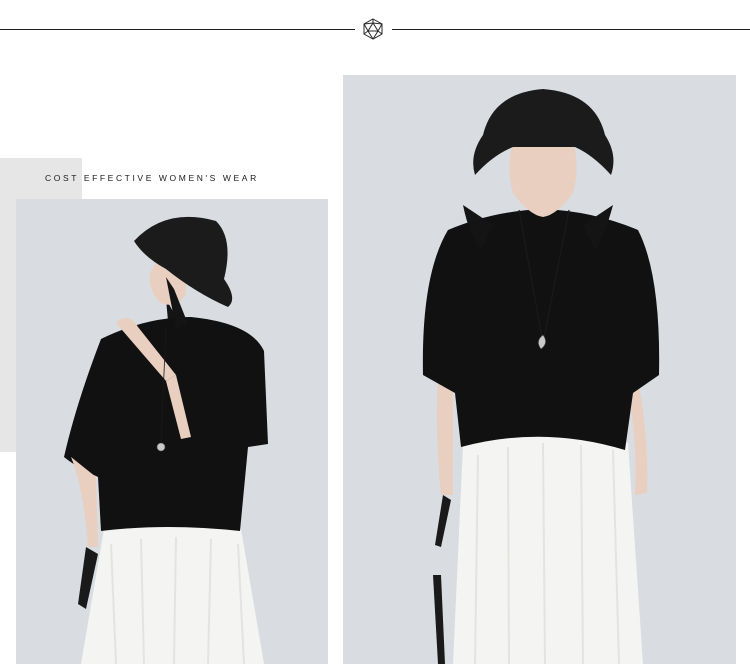 The width and height of the screenshot is (750, 664). What do you see at coordinates (152, 178) in the screenshot?
I see `brand-tagline: COST EFFECTIVE WOMEN'S WEAR` at bounding box center [152, 178].